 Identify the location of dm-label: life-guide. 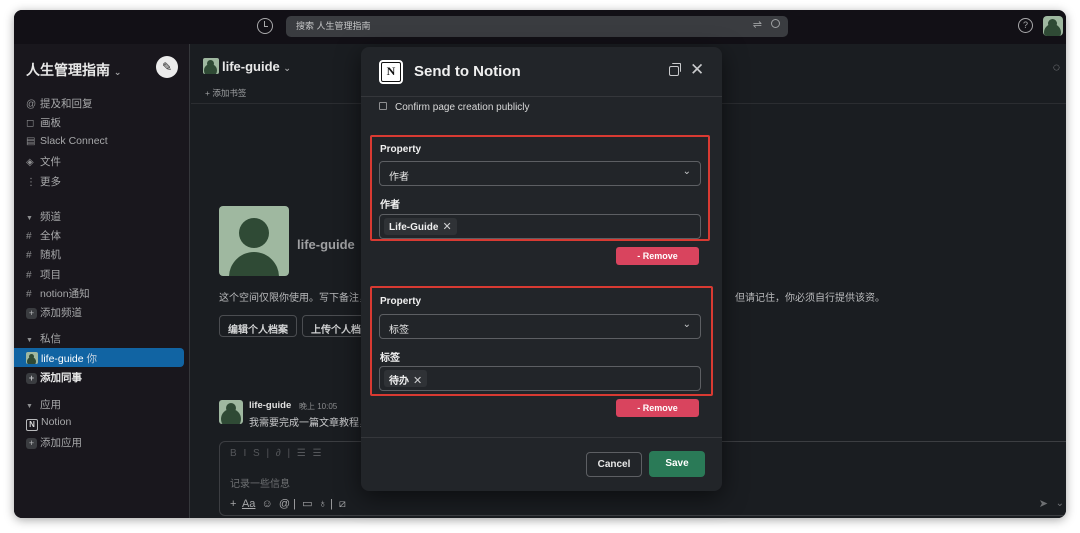
(62, 359).